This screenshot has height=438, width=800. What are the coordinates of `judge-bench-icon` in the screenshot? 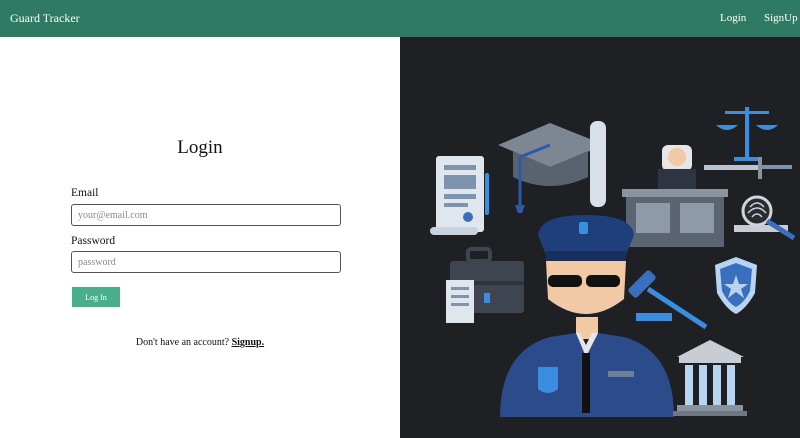 It's located at (675, 196).